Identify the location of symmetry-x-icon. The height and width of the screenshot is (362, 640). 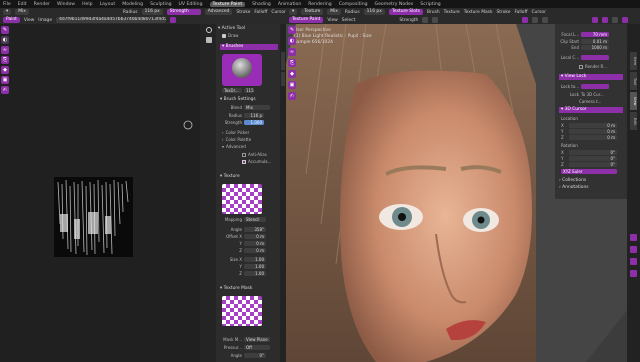
(525, 20).